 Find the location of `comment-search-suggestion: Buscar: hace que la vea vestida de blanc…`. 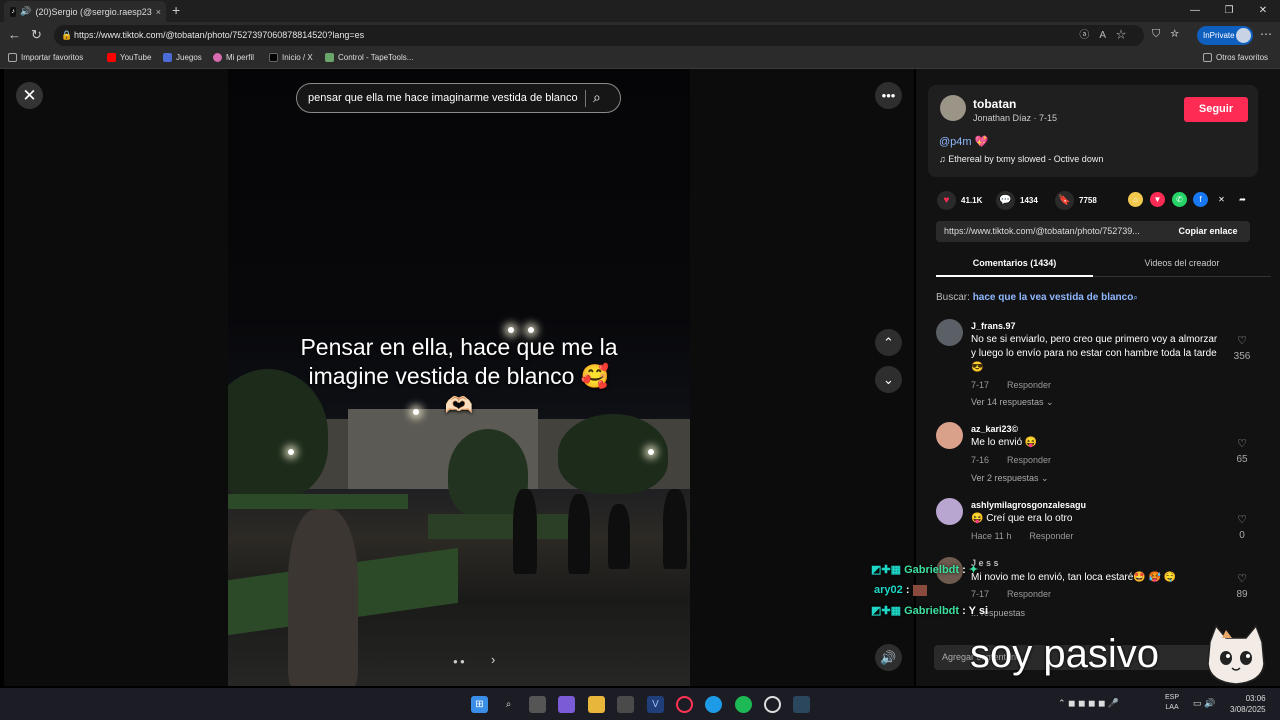

comment-search-suggestion: Buscar: hace que la vea vestida de blanc… is located at coordinates (1037, 297).